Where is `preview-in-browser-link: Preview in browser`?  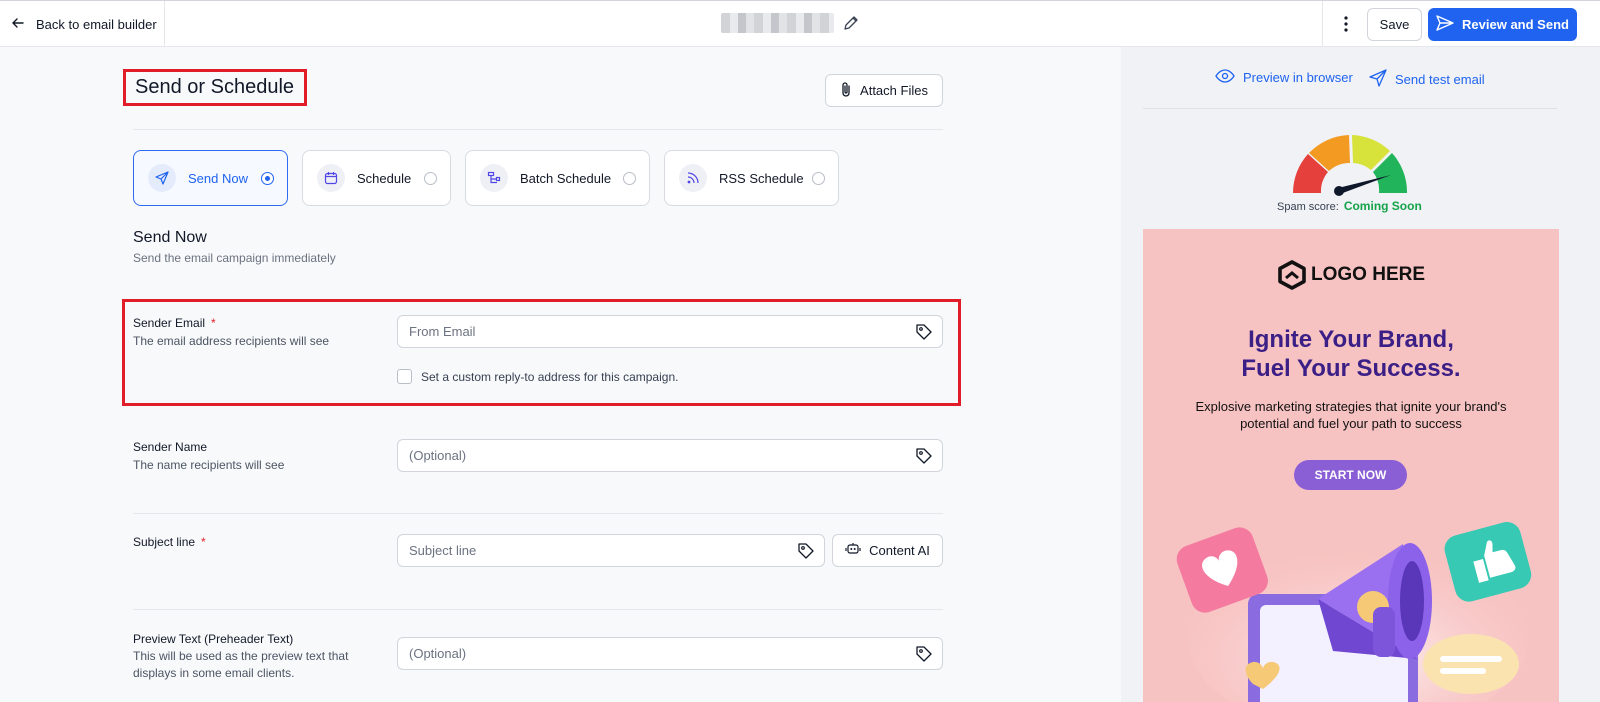
preview-in-browser-link: Preview in browser is located at coordinates (1284, 77).